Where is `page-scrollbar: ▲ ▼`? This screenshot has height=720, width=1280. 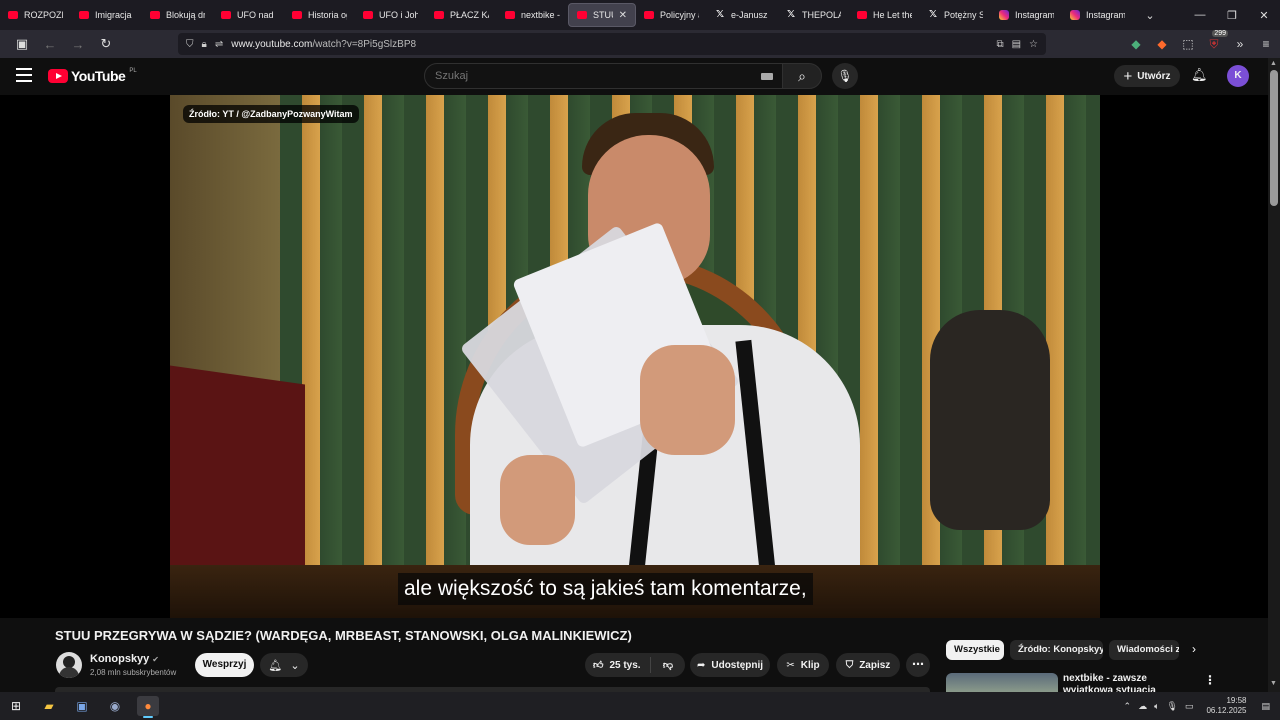 page-scrollbar: ▲ ▼ is located at coordinates (1274, 375).